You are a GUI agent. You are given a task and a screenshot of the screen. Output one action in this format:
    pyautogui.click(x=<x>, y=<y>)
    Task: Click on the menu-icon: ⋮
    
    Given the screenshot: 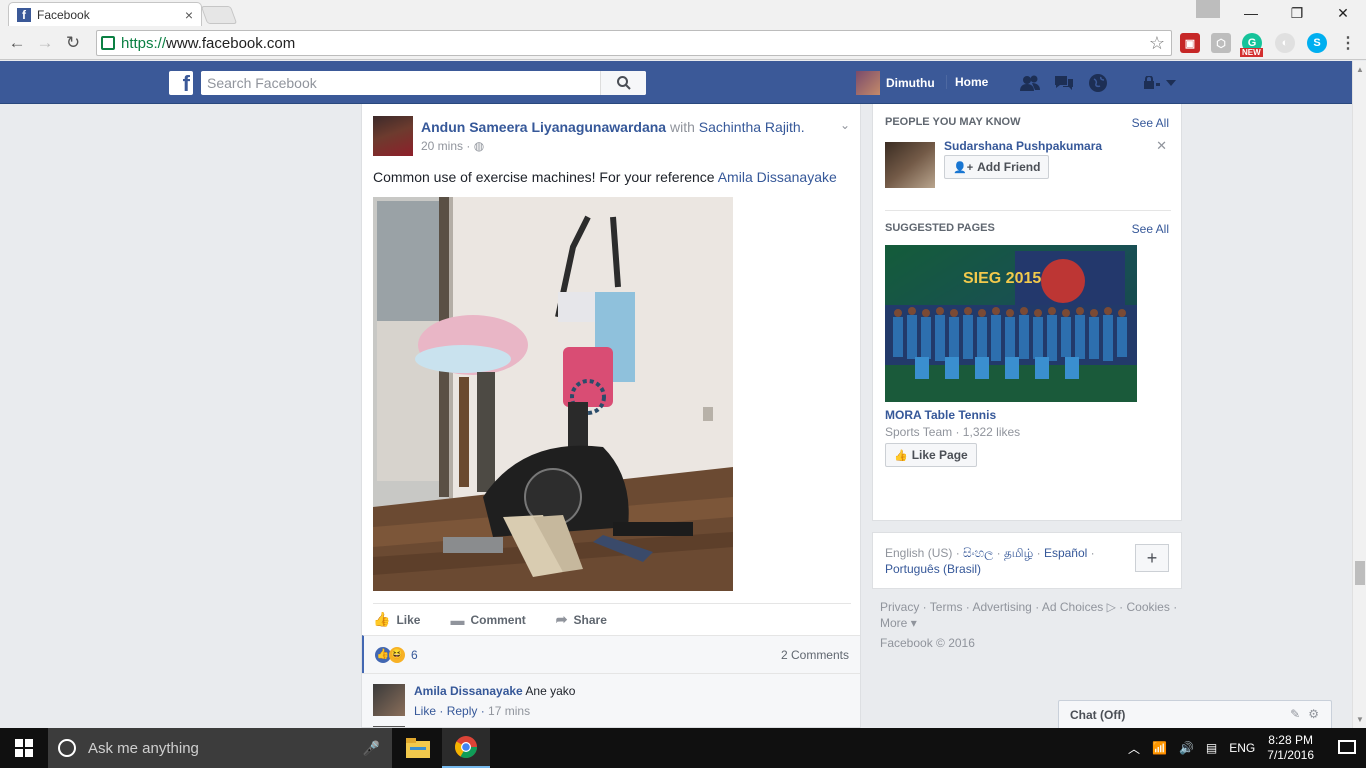 What is the action you would take?
    pyautogui.click(x=1348, y=43)
    